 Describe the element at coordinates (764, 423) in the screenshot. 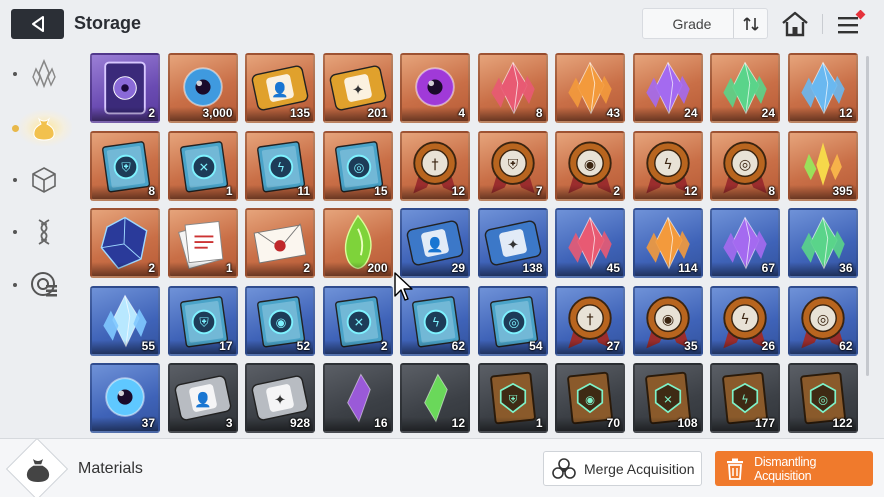

I see `item-count: 177` at that location.